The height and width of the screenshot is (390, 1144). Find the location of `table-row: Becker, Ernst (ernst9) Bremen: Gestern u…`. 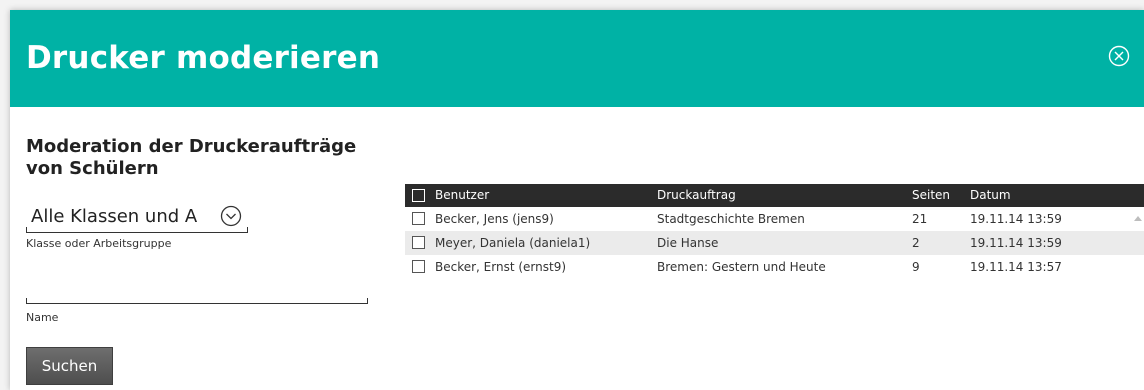

table-row: Becker, Ernst (ernst9) Bremen: Gestern u… is located at coordinates (774, 267).